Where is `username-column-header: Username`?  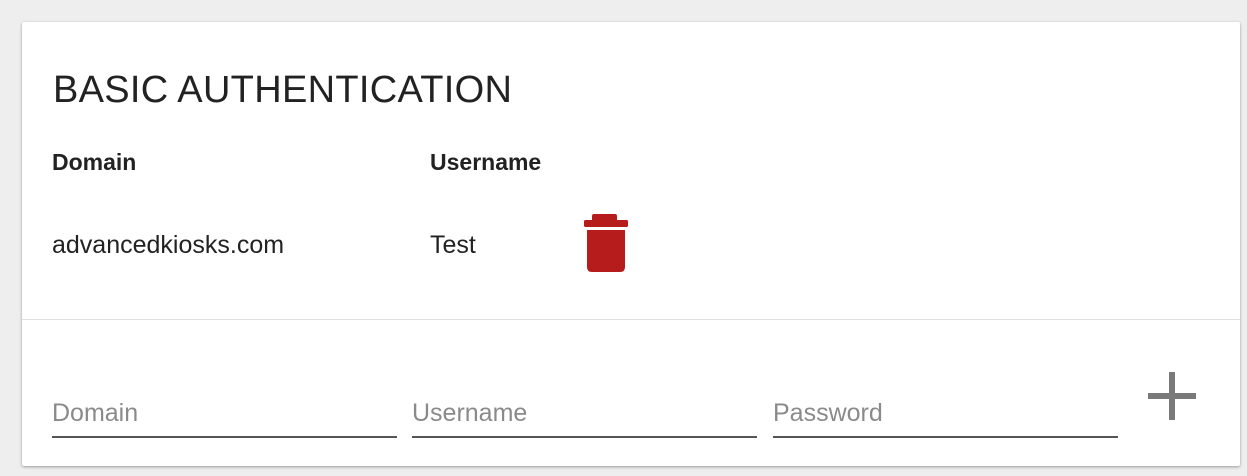
username-column-header: Username is located at coordinates (486, 162).